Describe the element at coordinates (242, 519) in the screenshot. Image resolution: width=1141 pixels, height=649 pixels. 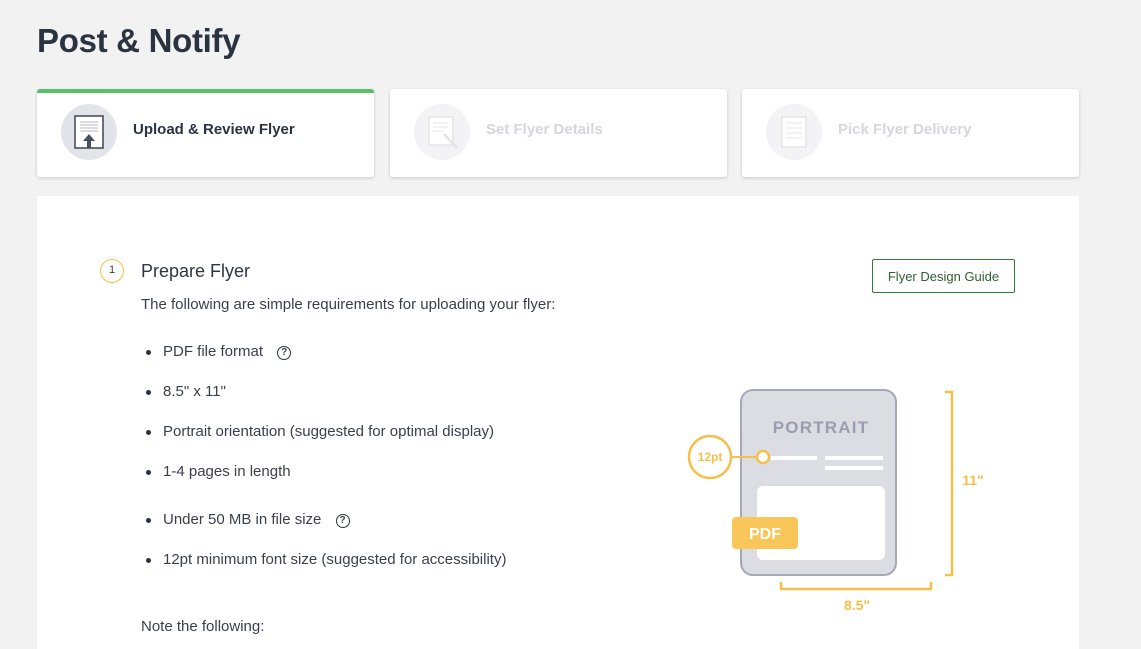
I see `requirement-text: Under 50 MB in file size` at that location.